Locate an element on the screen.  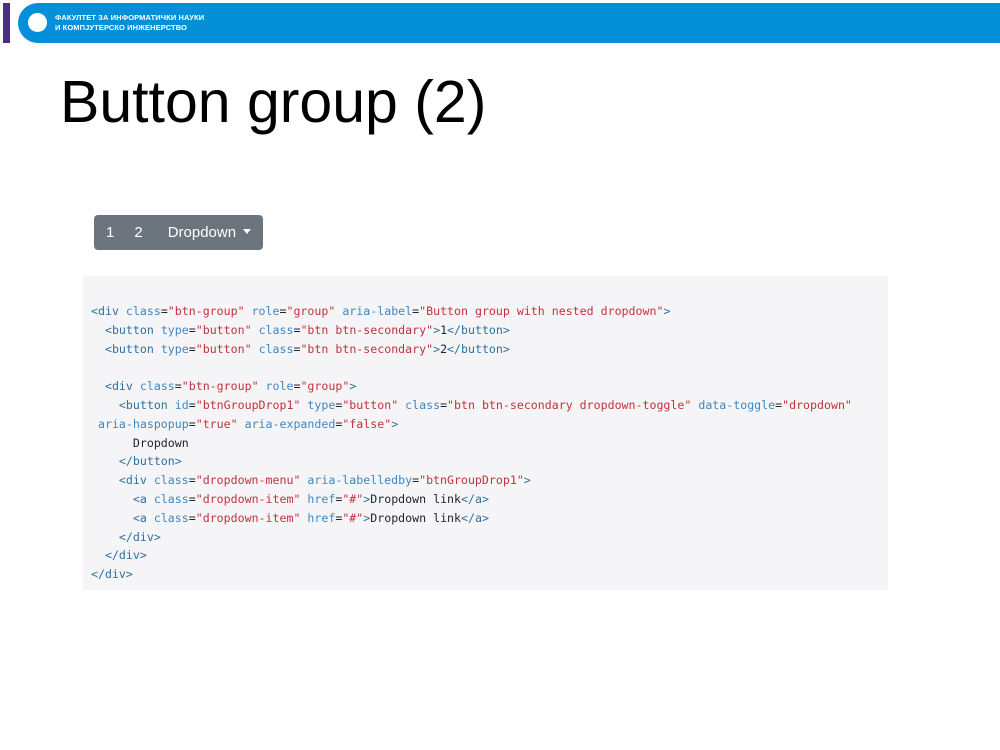
button-group-demo: 1 2 Dropdown is located at coordinates (179, 232).